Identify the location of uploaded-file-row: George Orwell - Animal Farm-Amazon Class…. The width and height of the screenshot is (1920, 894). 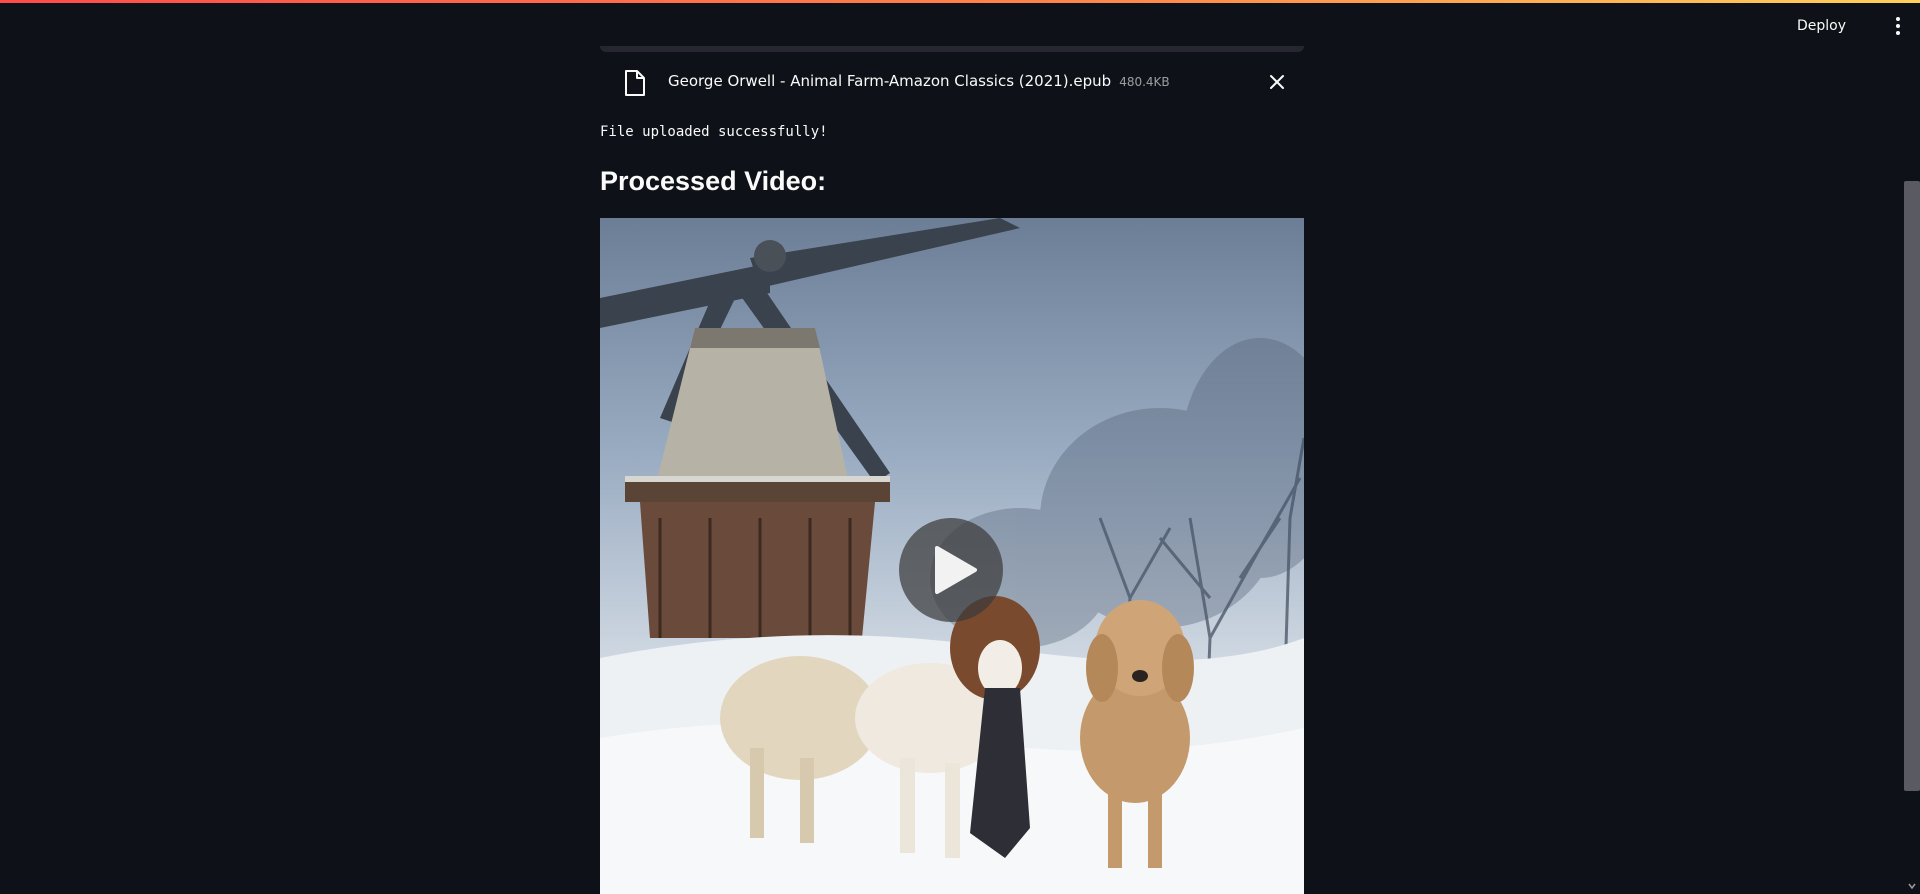
(952, 82).